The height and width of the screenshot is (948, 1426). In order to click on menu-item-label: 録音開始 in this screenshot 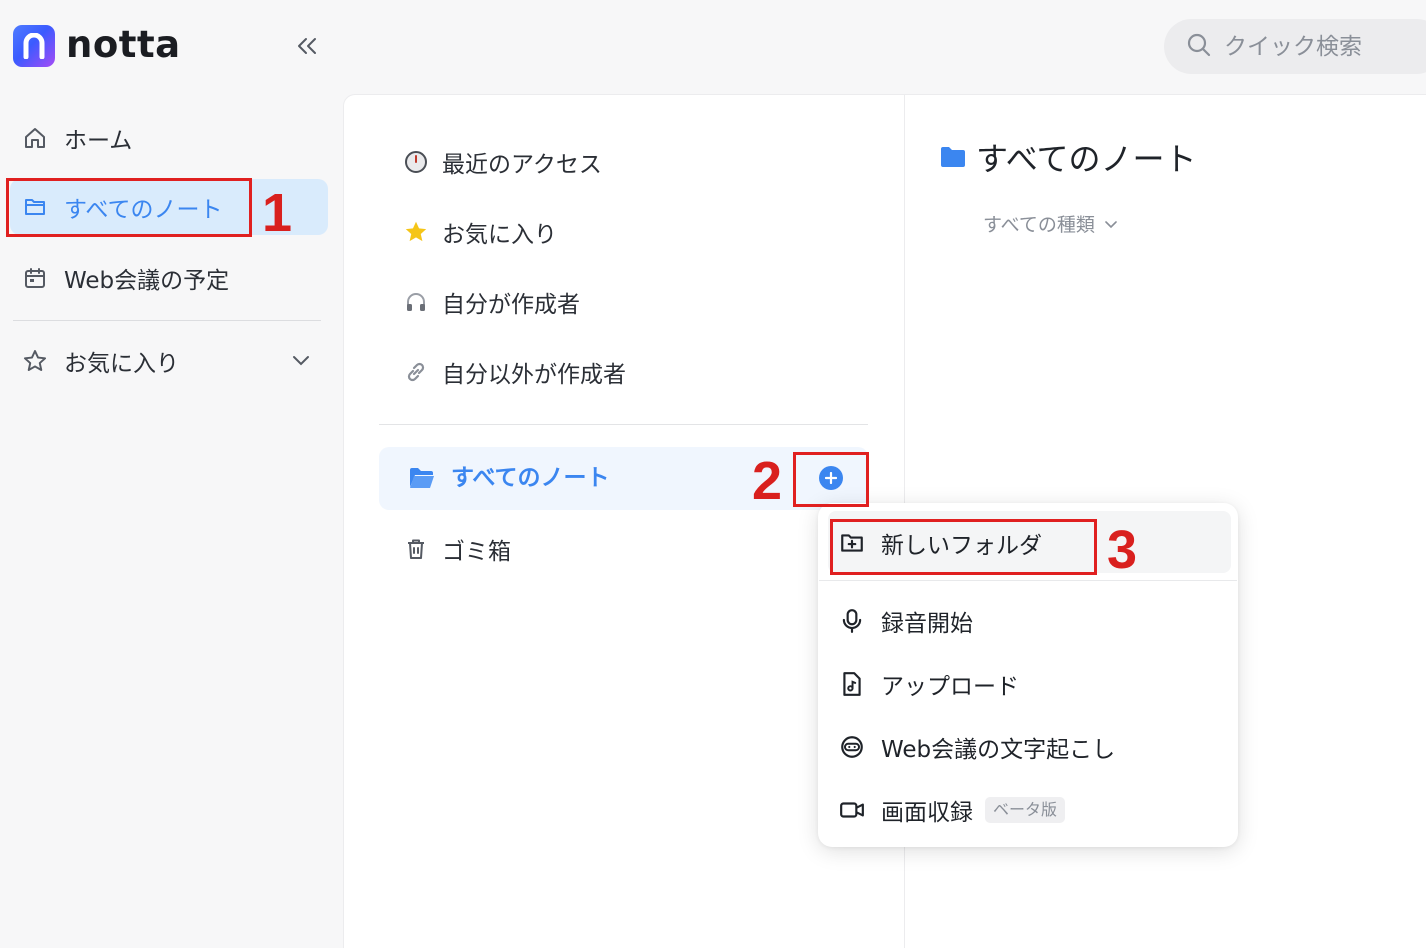, I will do `click(927, 624)`.